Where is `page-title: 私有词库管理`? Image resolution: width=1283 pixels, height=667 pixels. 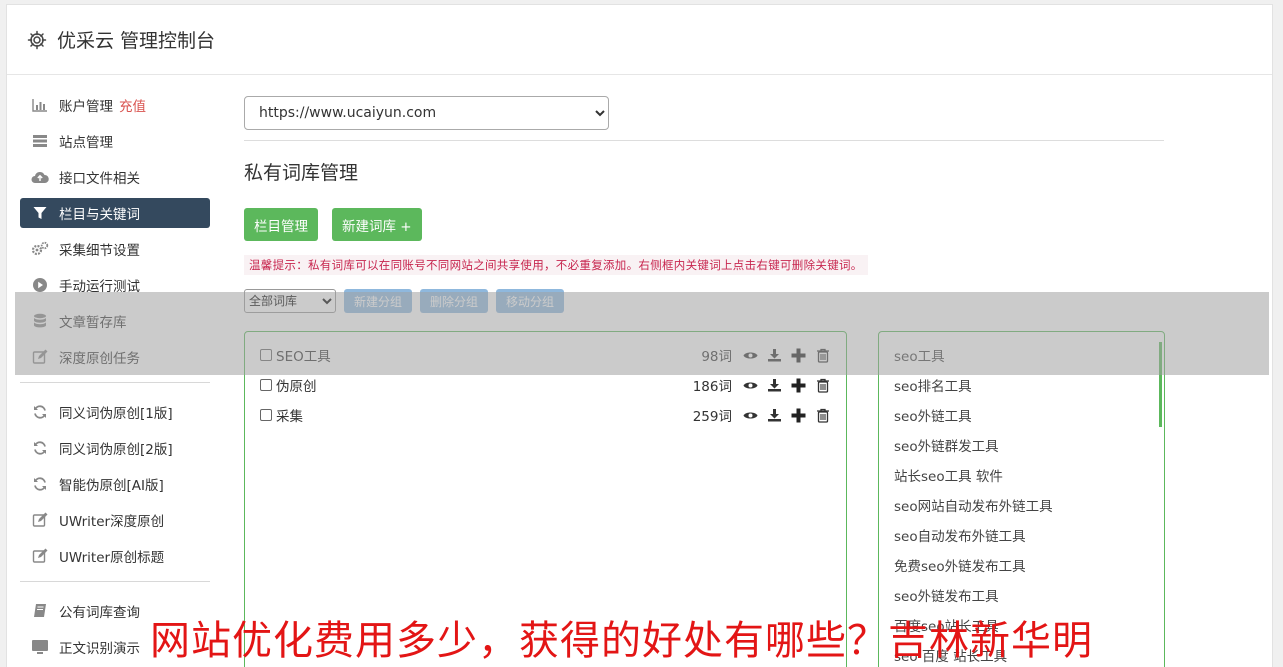
page-title: 私有词库管理 is located at coordinates (301, 173).